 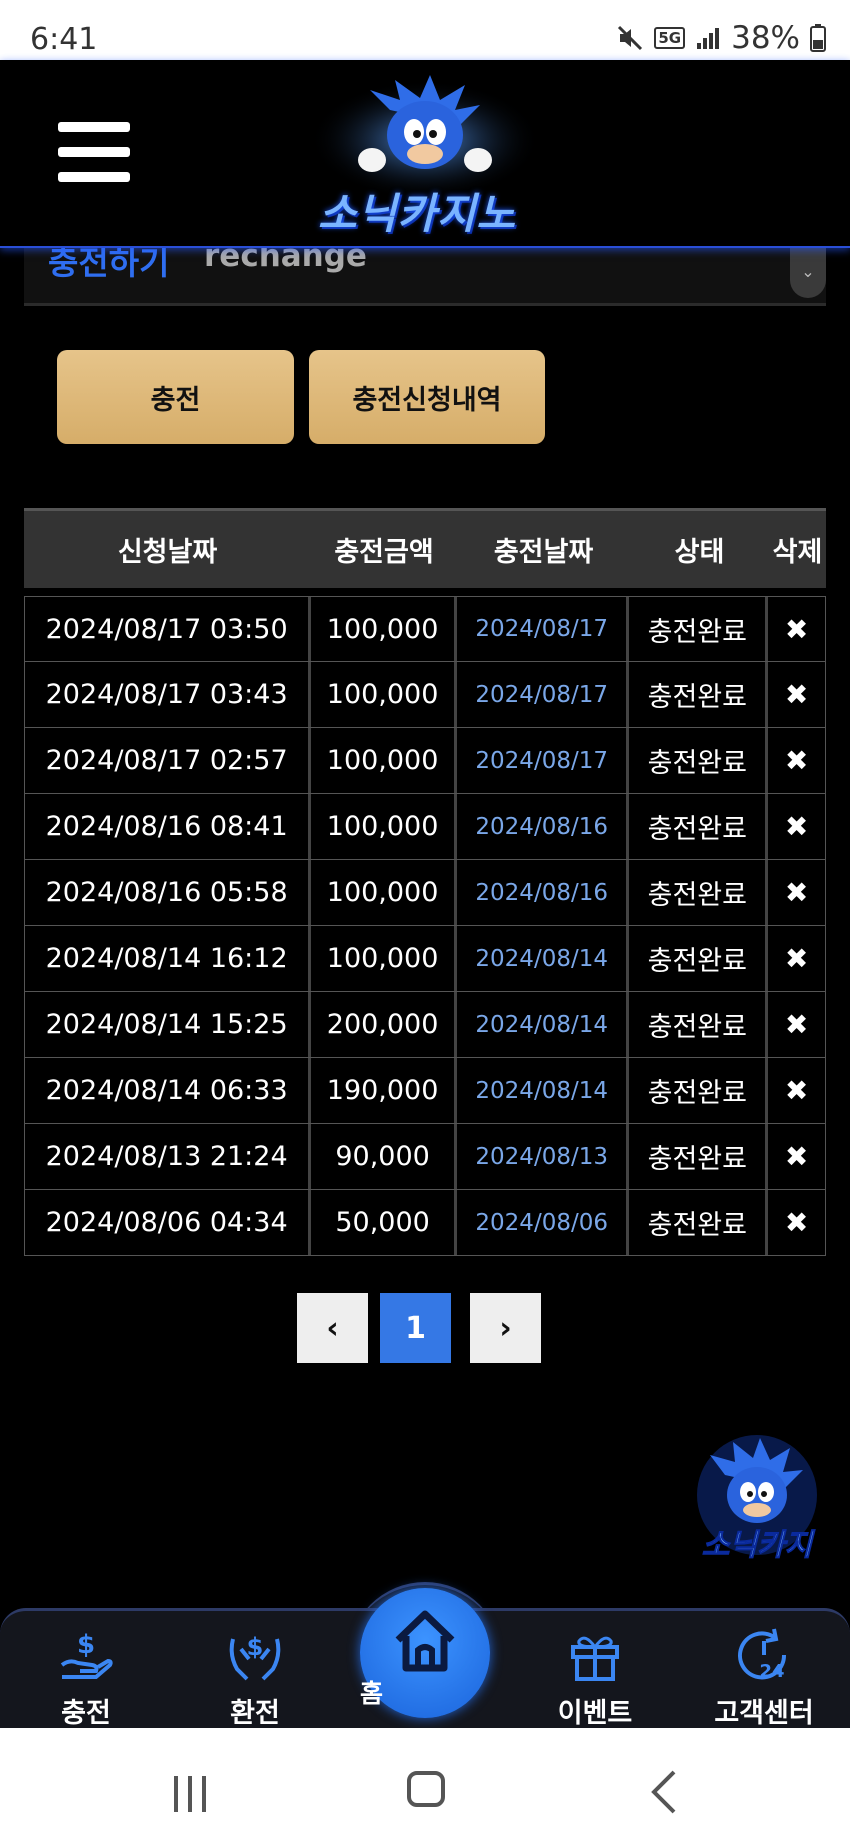 I want to click on column-header: 상태, so click(x=699, y=552).